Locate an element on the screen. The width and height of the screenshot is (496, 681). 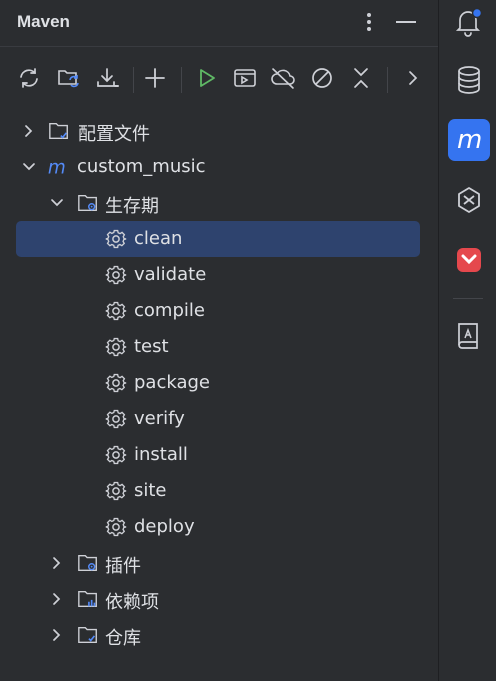
repositories-folder-icon is located at coordinates (88, 635).